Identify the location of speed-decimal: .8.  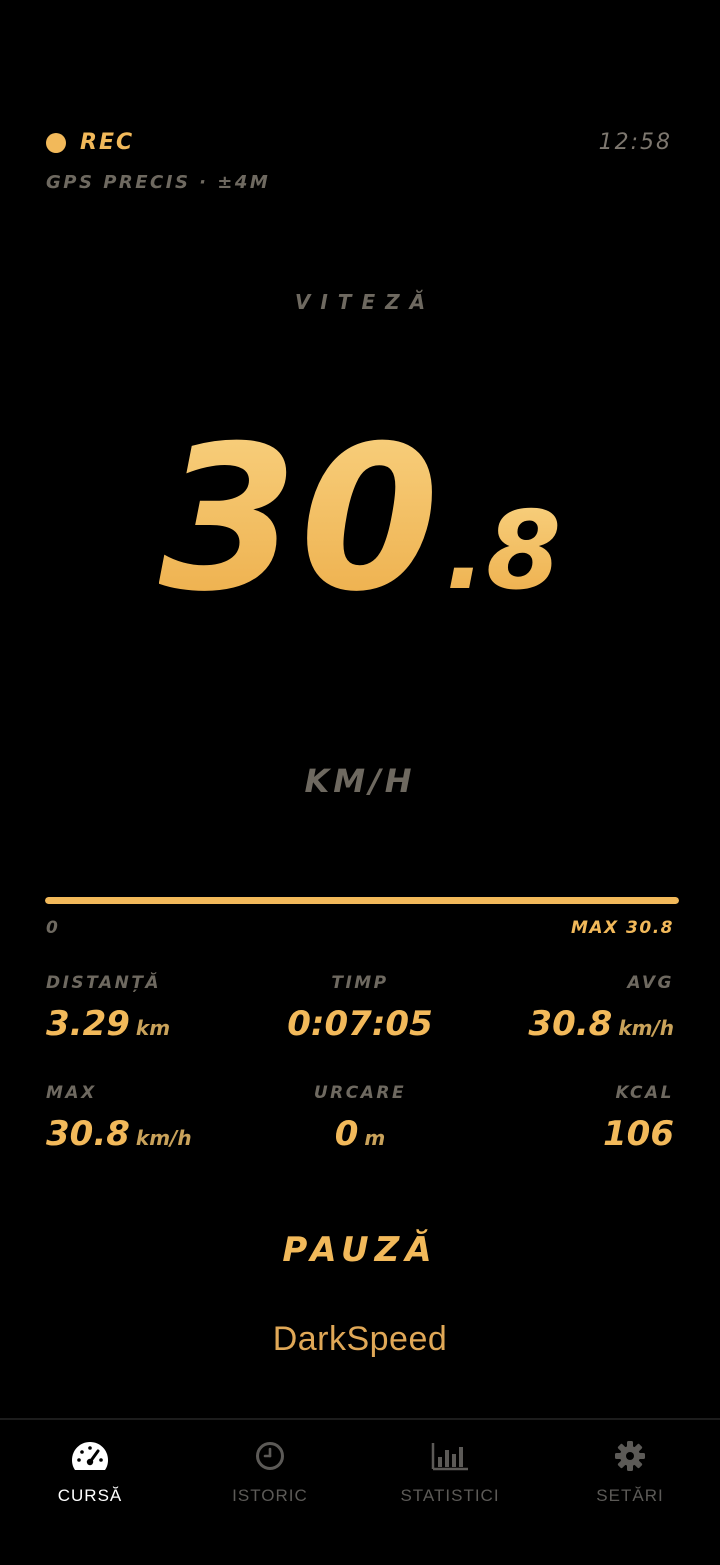
(503, 551).